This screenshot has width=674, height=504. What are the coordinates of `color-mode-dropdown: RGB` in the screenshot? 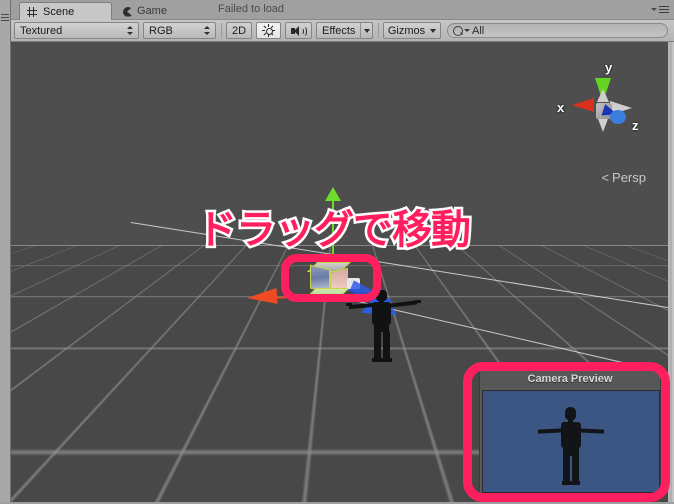 It's located at (179, 30).